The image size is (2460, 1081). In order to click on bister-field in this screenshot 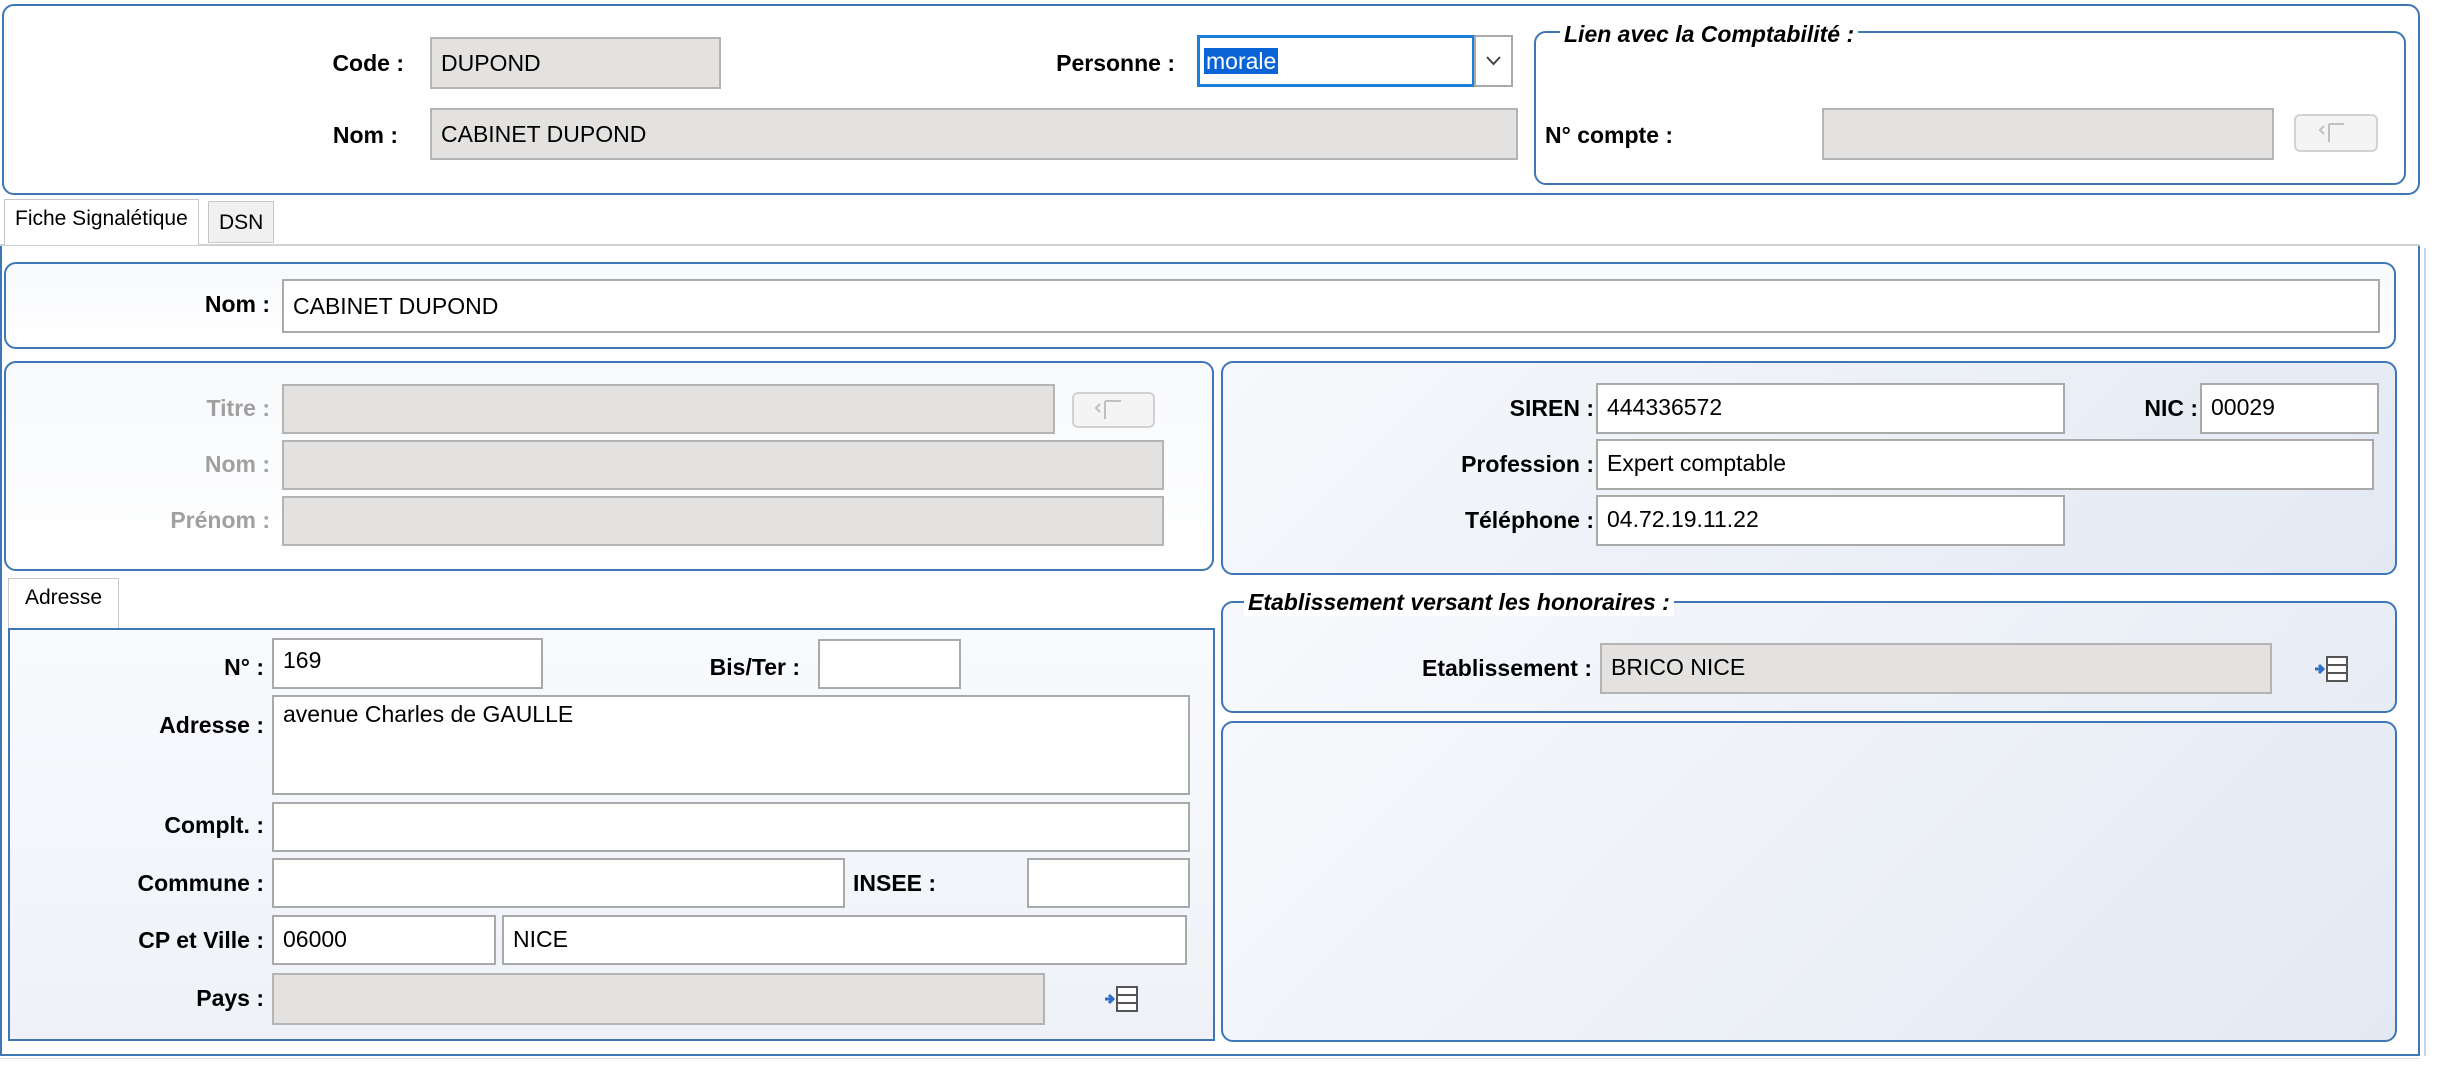, I will do `click(889, 664)`.